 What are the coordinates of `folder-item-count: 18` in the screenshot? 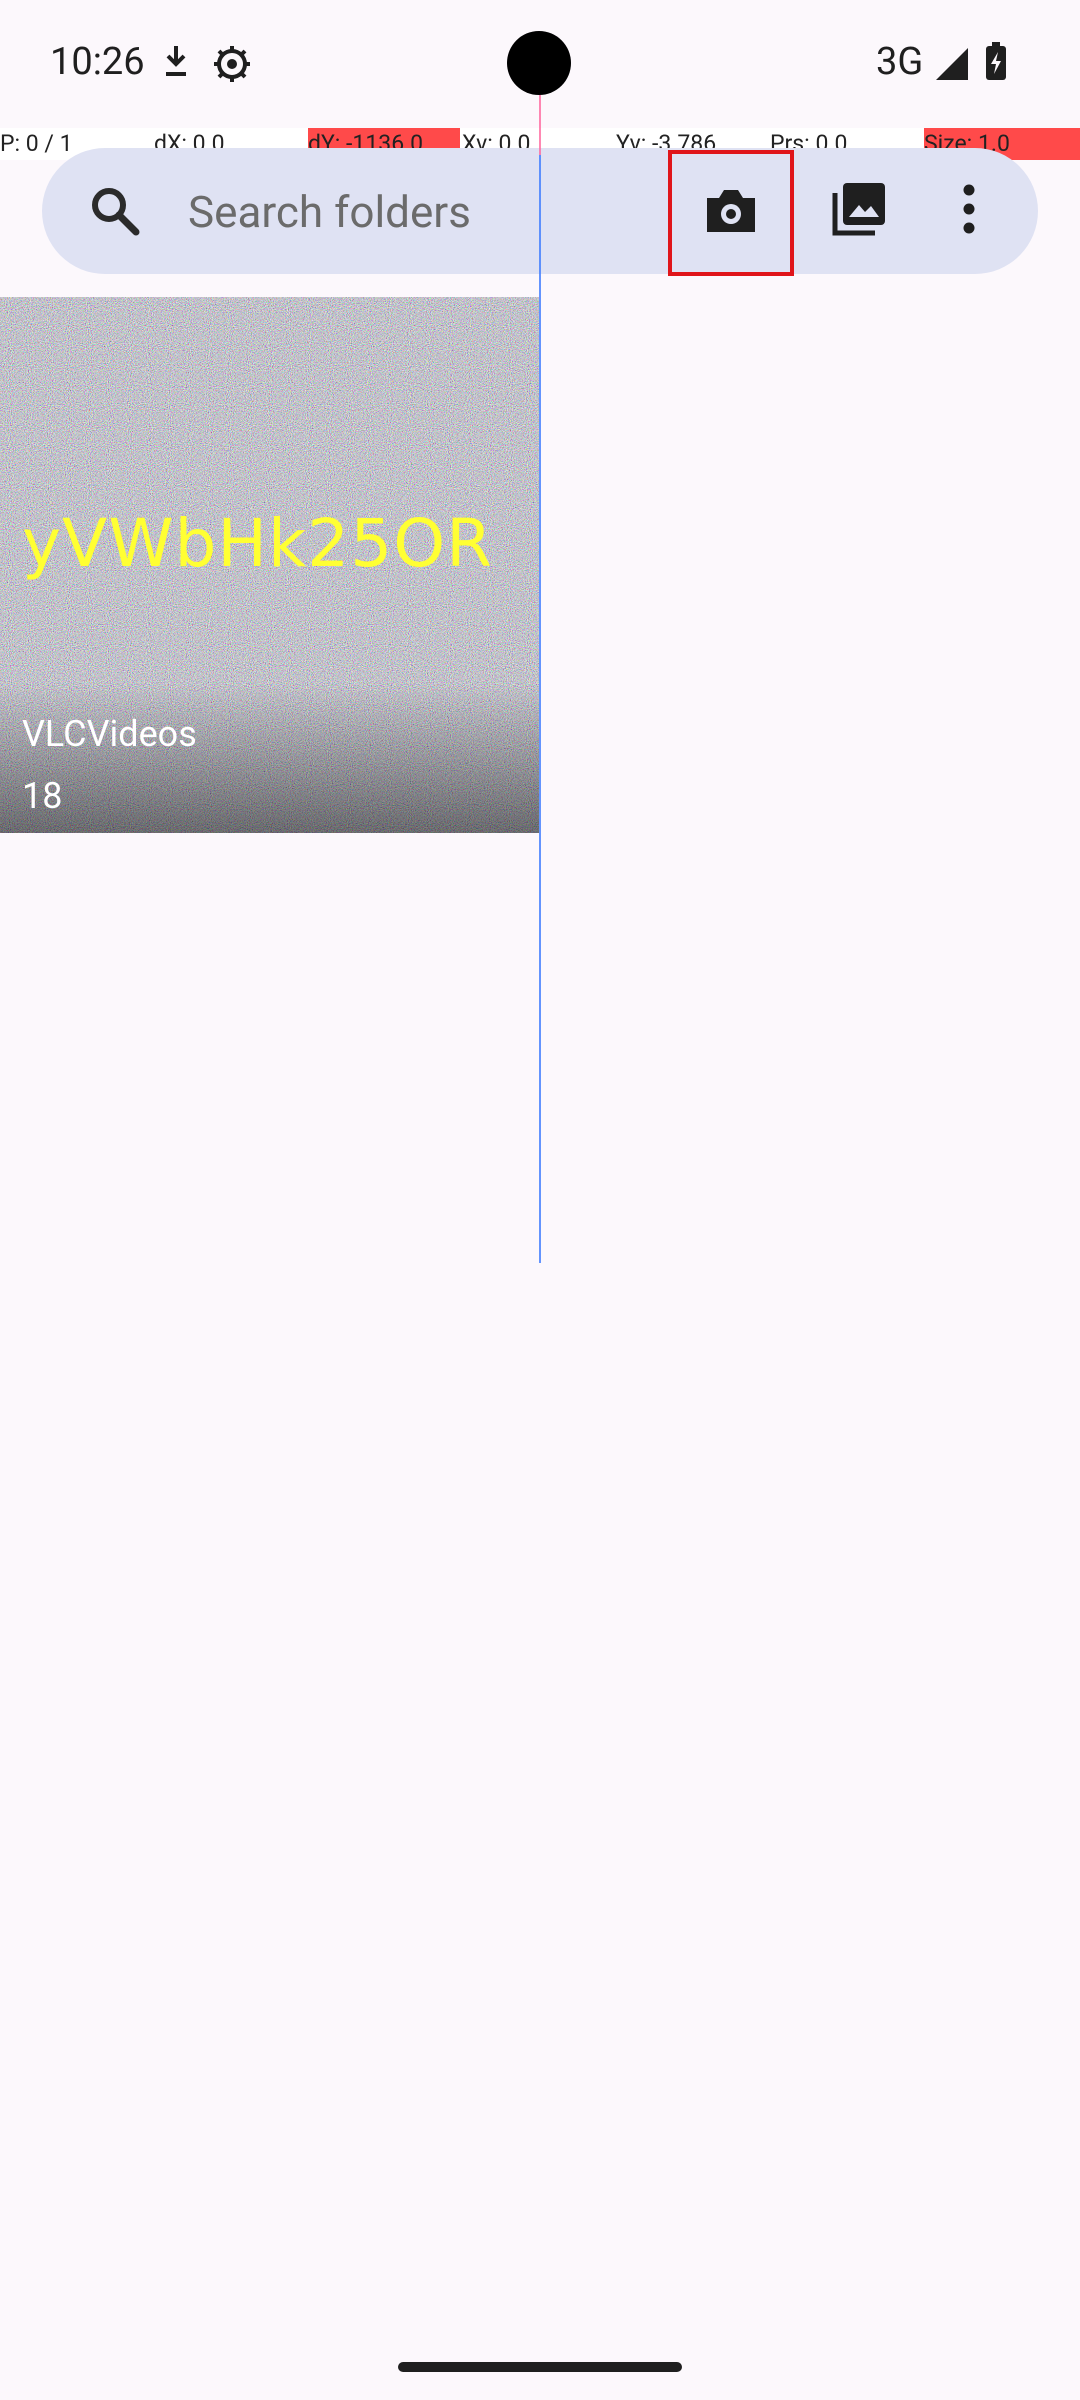 It's located at (42, 796).